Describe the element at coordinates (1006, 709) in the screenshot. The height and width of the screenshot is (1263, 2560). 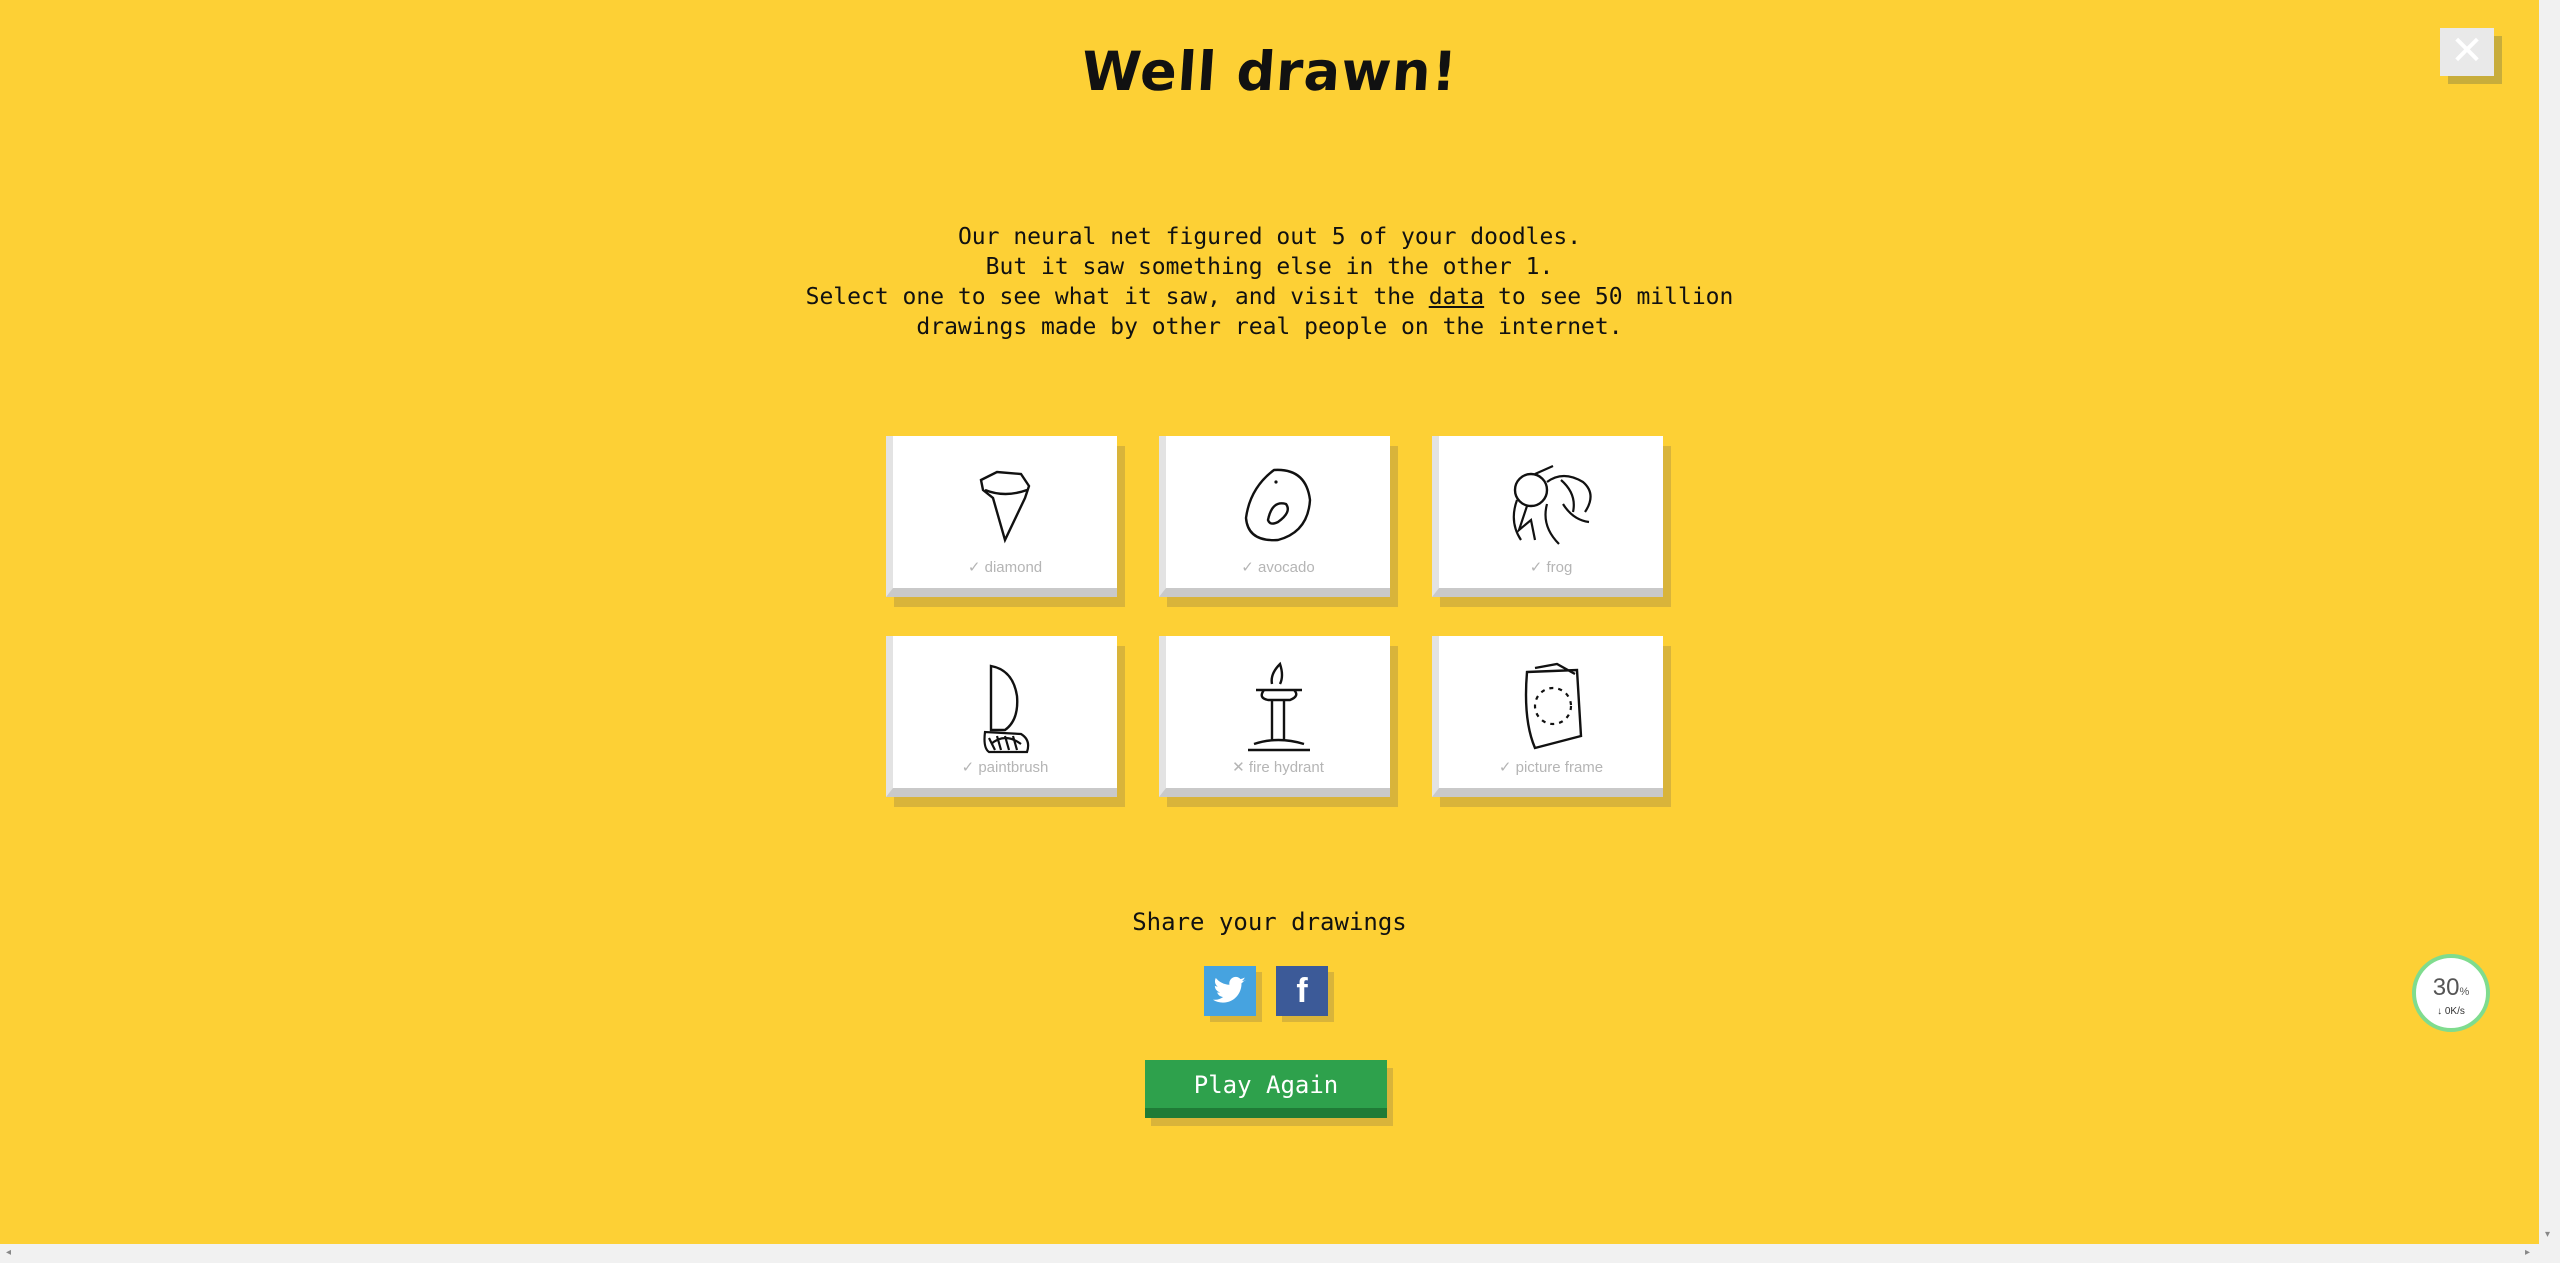
I see `paintbrush-doodle-icon` at that location.